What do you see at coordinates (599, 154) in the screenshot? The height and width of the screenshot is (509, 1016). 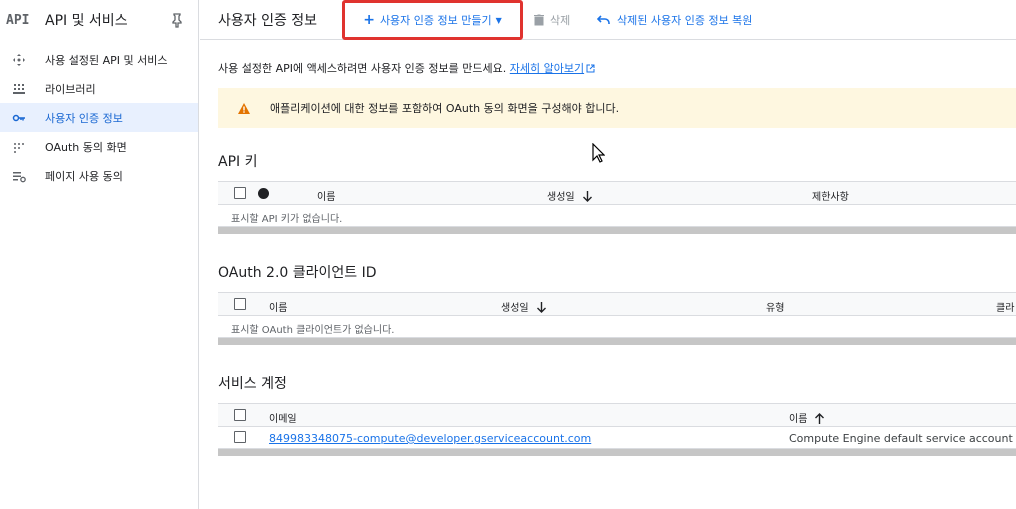 I see `mouse-cursor-icon` at bounding box center [599, 154].